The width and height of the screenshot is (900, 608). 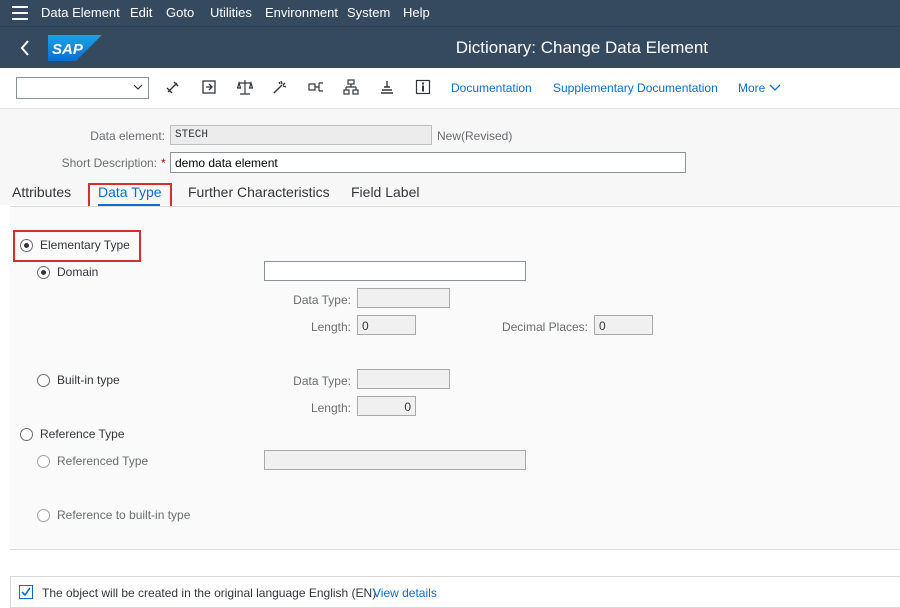 What do you see at coordinates (43, 461) in the screenshot?
I see `referenced-type-radio` at bounding box center [43, 461].